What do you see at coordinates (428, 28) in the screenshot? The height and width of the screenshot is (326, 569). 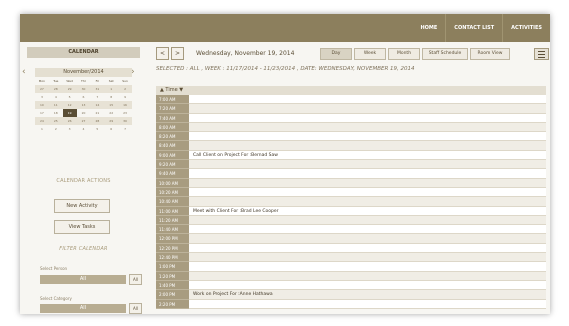 I see `nav-home: HOME` at bounding box center [428, 28].